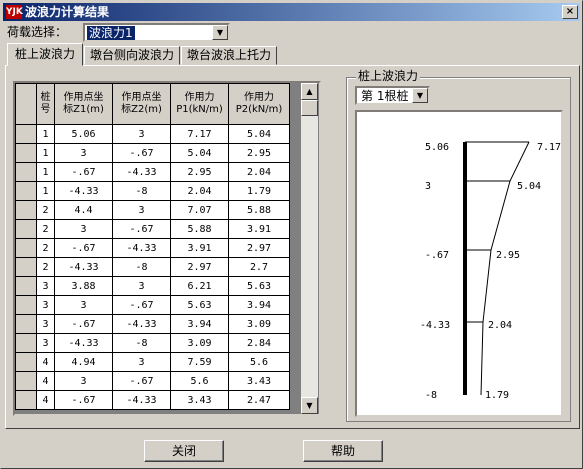  I want to click on table-row: 2 4.4 3 7.07 5.88, so click(152, 210).